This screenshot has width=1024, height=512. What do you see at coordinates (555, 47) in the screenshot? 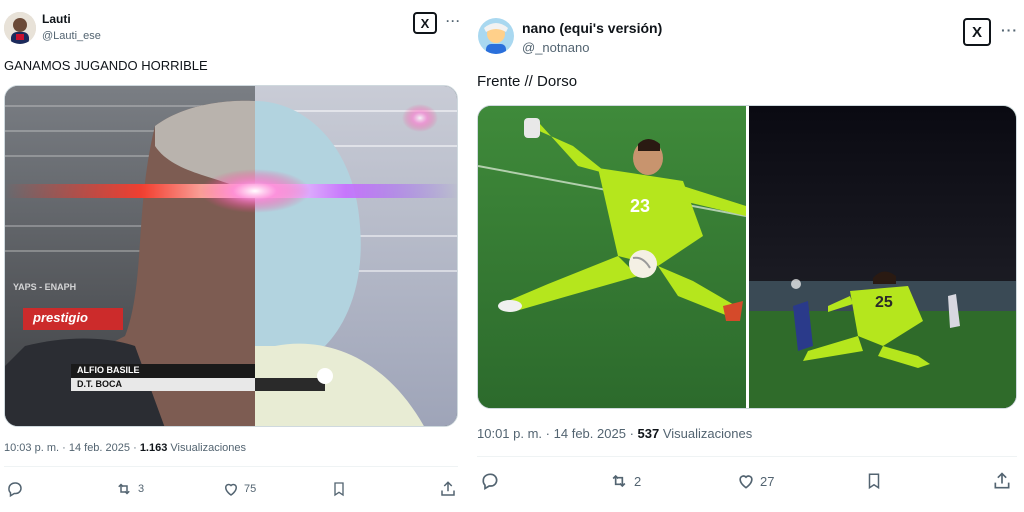
I see `user-handle: @_notnano` at bounding box center [555, 47].